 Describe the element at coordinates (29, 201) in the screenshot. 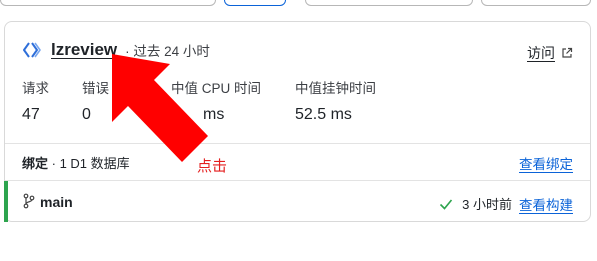

I see `git-branch-icon` at that location.